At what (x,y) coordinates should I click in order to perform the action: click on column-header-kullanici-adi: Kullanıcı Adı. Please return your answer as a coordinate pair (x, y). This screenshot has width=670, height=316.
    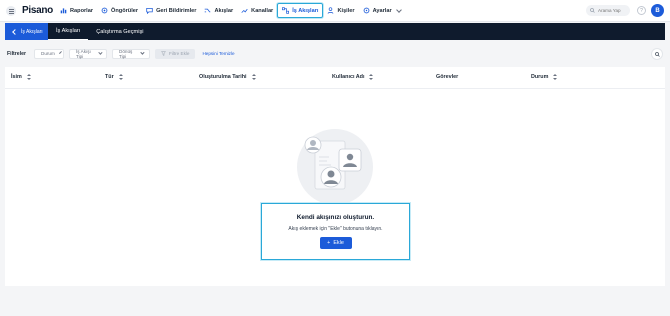
    Looking at the image, I should click on (353, 77).